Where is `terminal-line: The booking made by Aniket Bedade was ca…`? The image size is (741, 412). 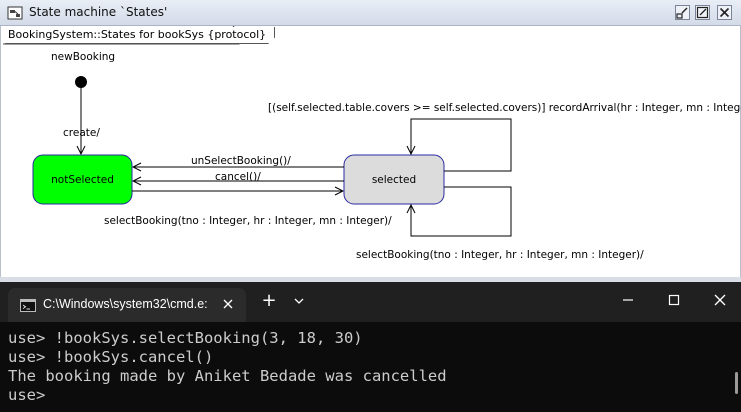 terminal-line: The booking made by Aniket Bedade was ca… is located at coordinates (227, 376).